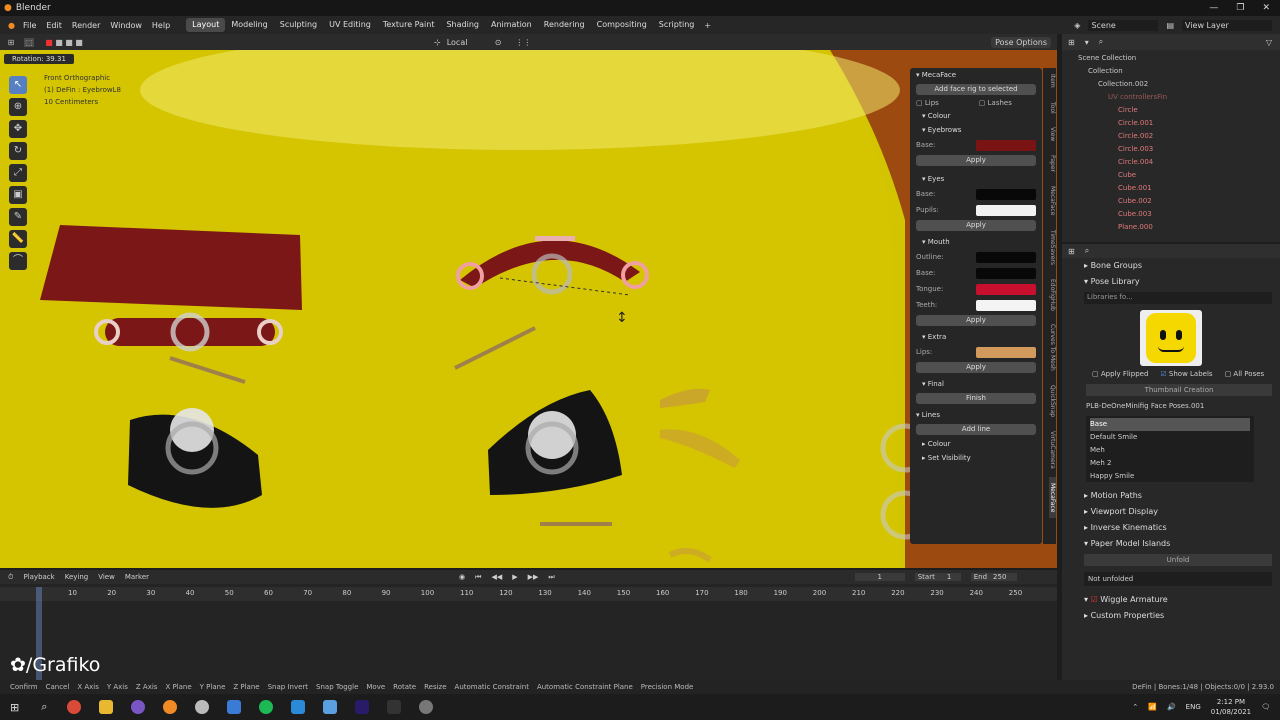  What do you see at coordinates (106, 707) in the screenshot?
I see `file-explorer-icon` at bounding box center [106, 707].